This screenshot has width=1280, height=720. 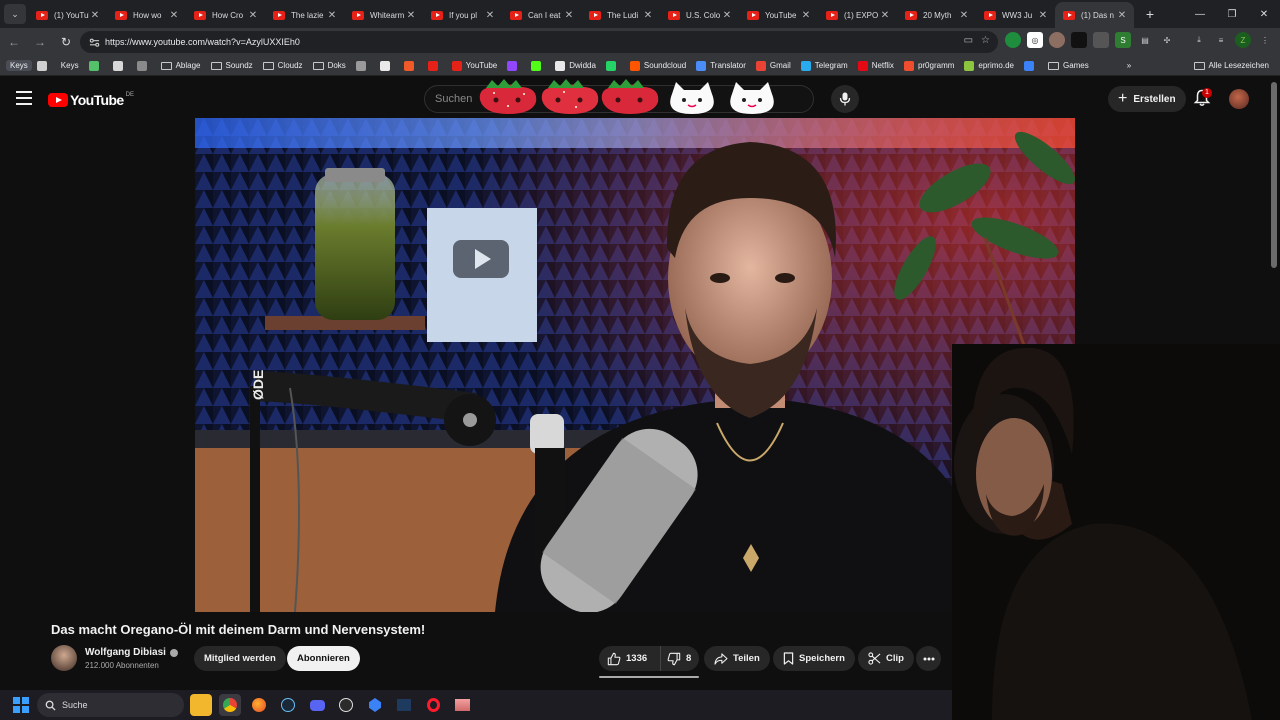 What do you see at coordinates (1147, 99) in the screenshot?
I see `create-button: + Erstellen` at bounding box center [1147, 99].